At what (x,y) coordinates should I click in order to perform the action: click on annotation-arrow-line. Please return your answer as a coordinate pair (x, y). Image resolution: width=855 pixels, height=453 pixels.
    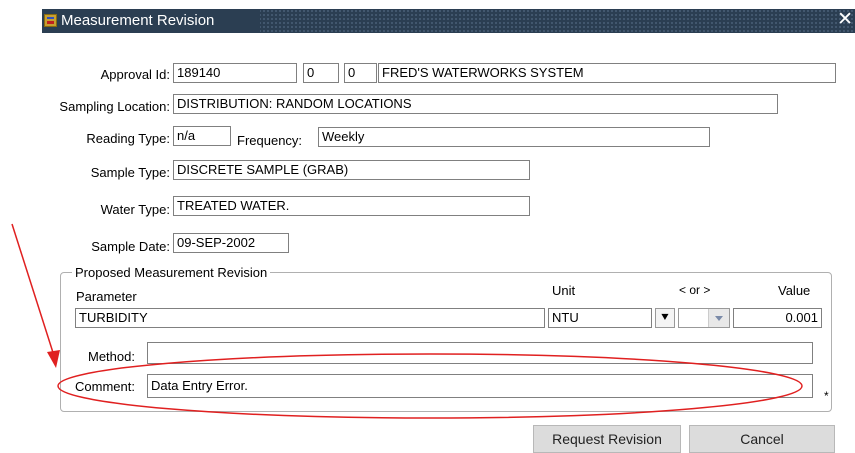
    Looking at the image, I should click on (34, 293).